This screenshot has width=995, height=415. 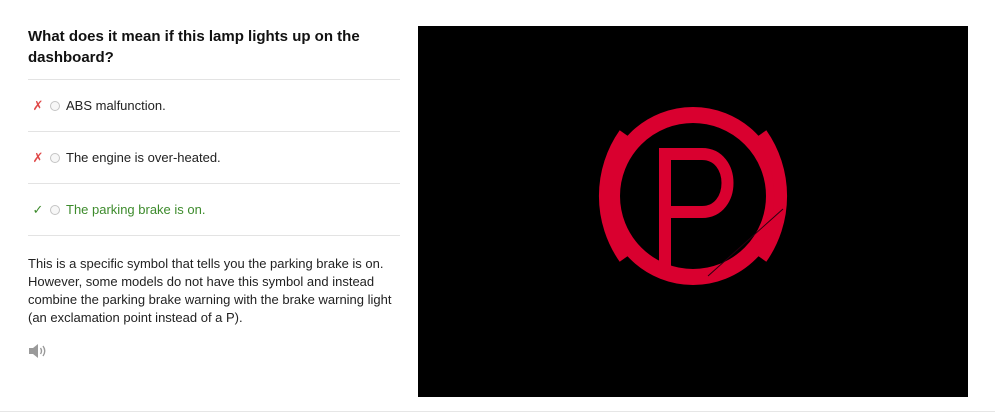 What do you see at coordinates (214, 106) in the screenshot?
I see `answer-option-1: ✗ ABS malfunction.` at bounding box center [214, 106].